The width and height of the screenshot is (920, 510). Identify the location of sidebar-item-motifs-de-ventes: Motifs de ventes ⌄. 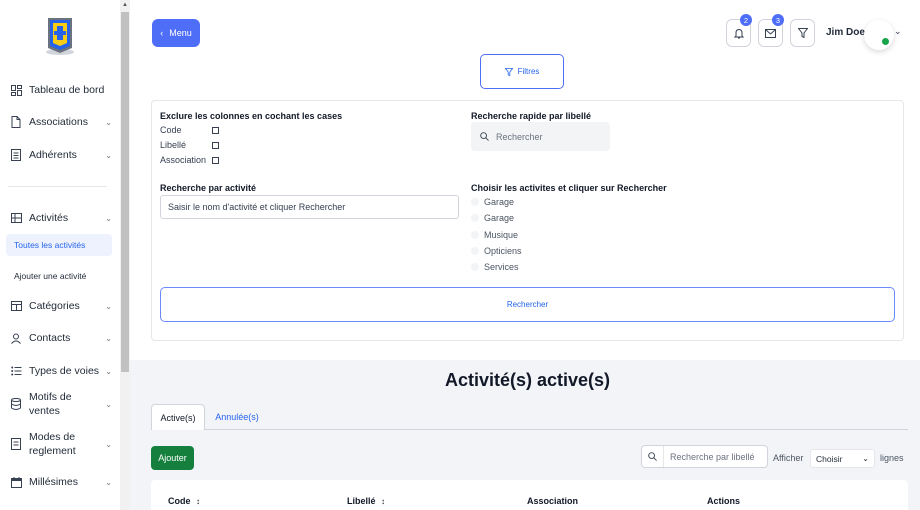
(61, 404).